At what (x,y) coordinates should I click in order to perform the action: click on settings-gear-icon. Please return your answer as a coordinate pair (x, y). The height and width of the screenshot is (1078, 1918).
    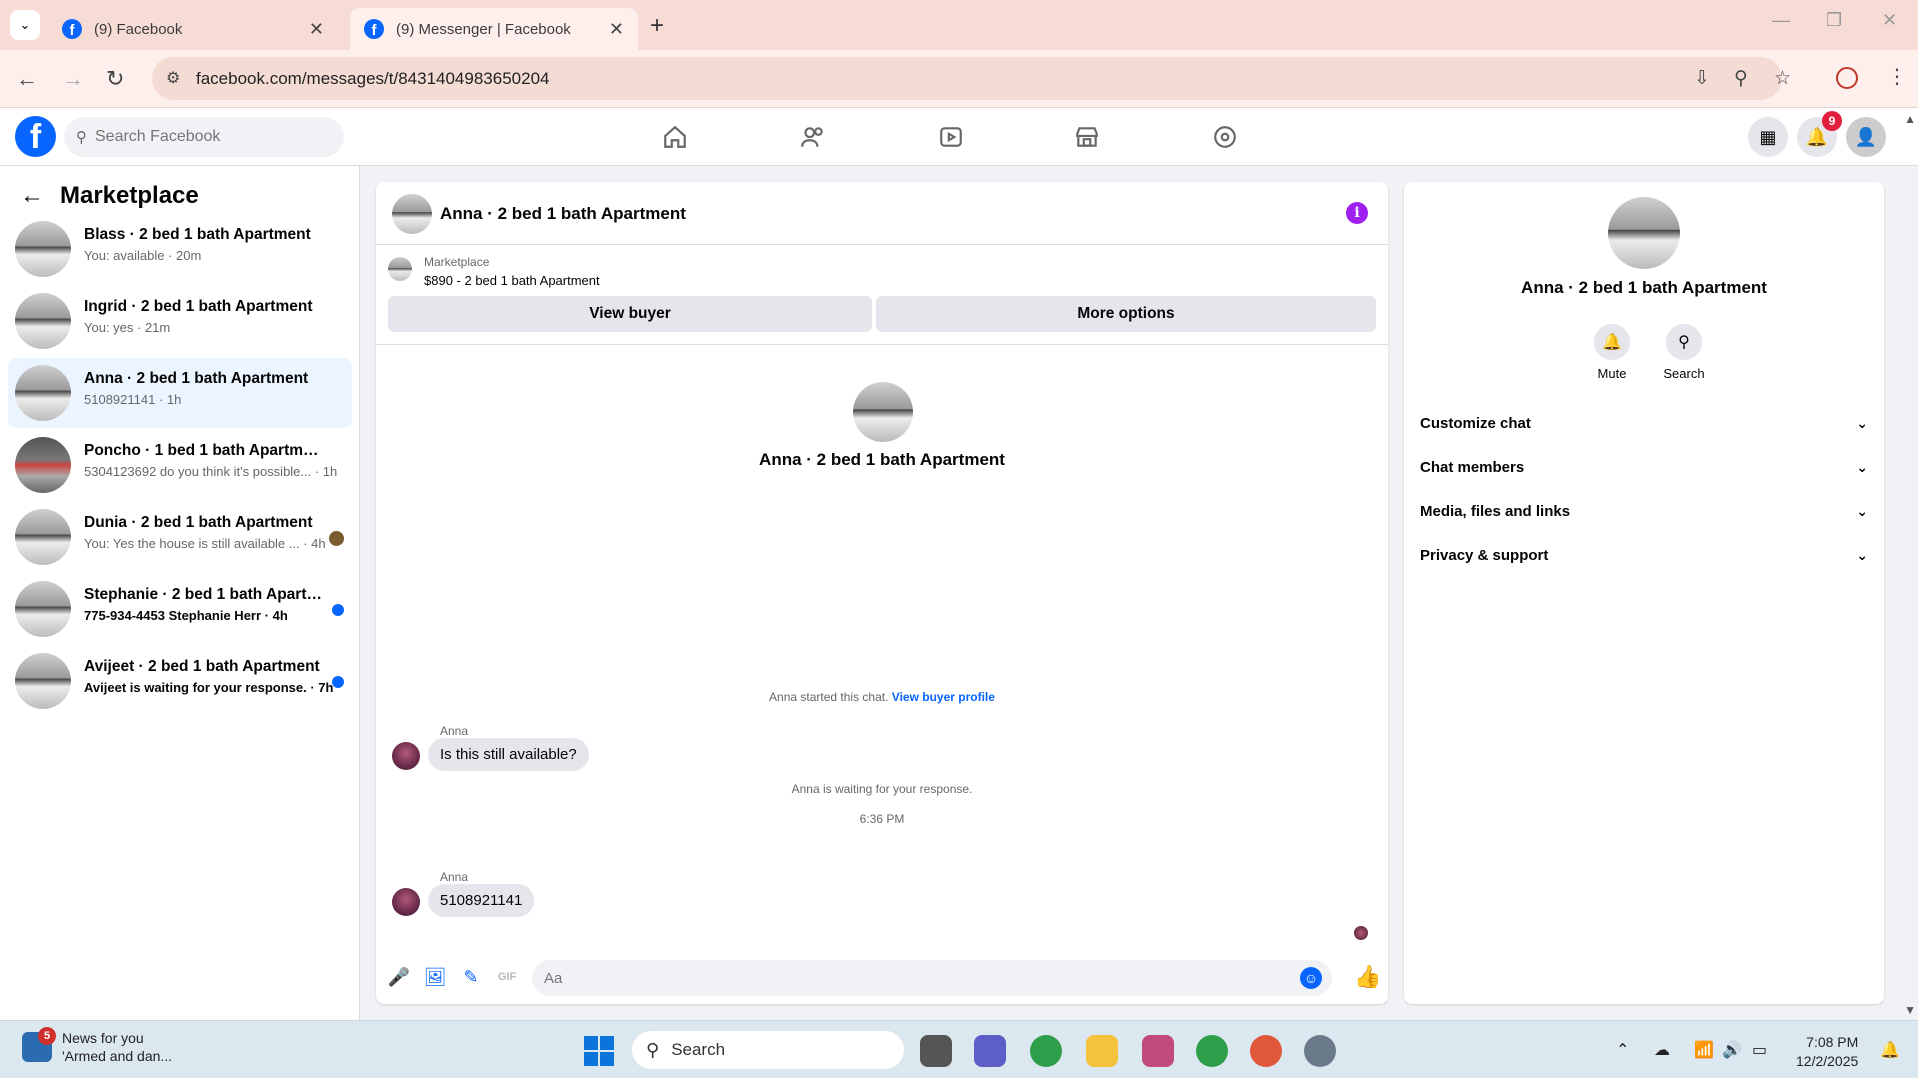
    Looking at the image, I should click on (1320, 1051).